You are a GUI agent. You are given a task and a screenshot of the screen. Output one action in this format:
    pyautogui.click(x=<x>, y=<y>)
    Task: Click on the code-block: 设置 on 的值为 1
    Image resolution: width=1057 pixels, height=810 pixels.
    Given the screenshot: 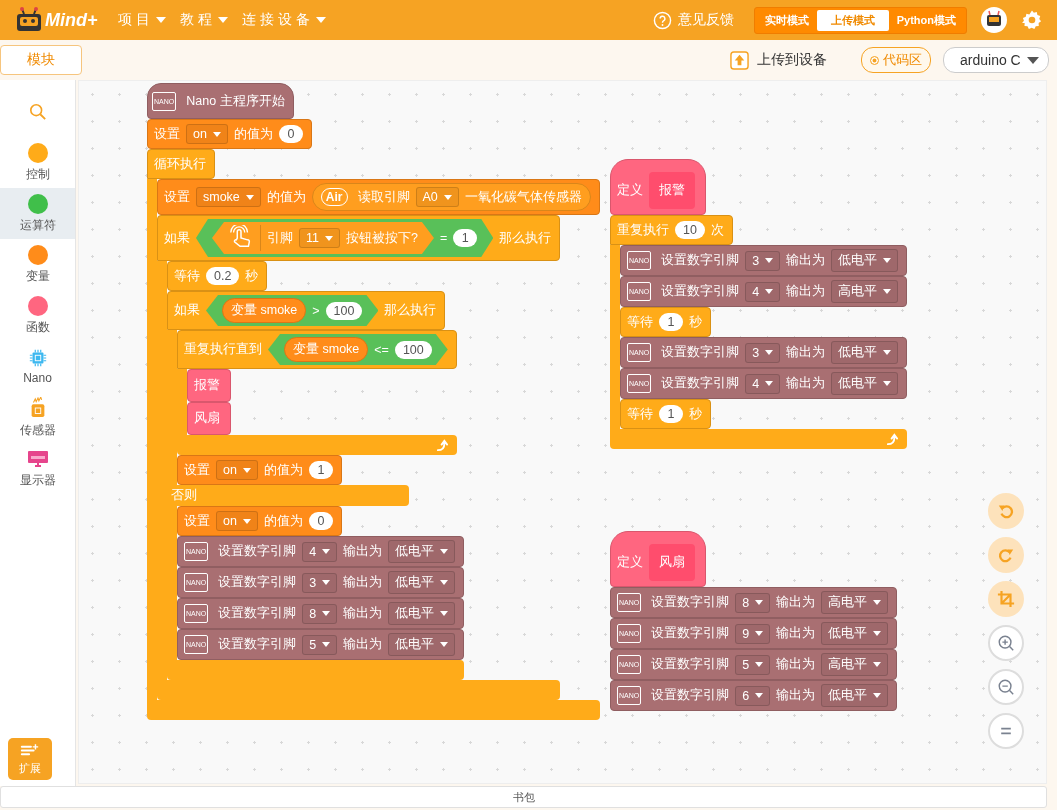 What is the action you would take?
    pyautogui.click(x=259, y=470)
    